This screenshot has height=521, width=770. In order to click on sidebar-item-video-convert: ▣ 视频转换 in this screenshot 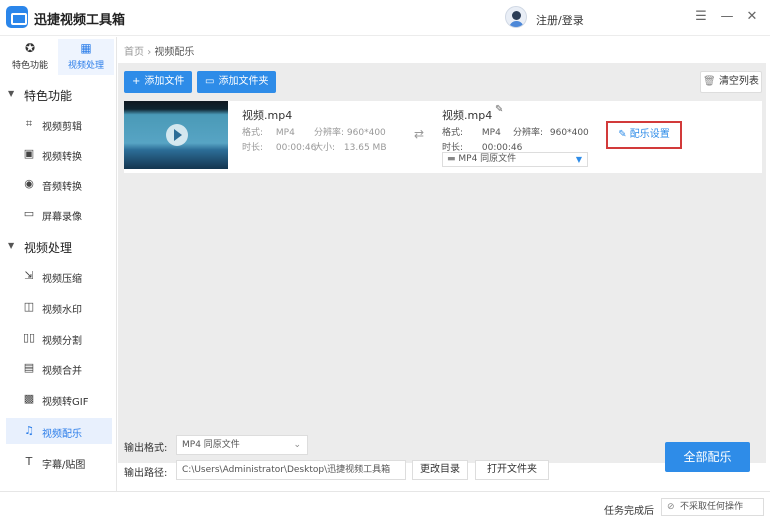, I will do `click(59, 154)`.